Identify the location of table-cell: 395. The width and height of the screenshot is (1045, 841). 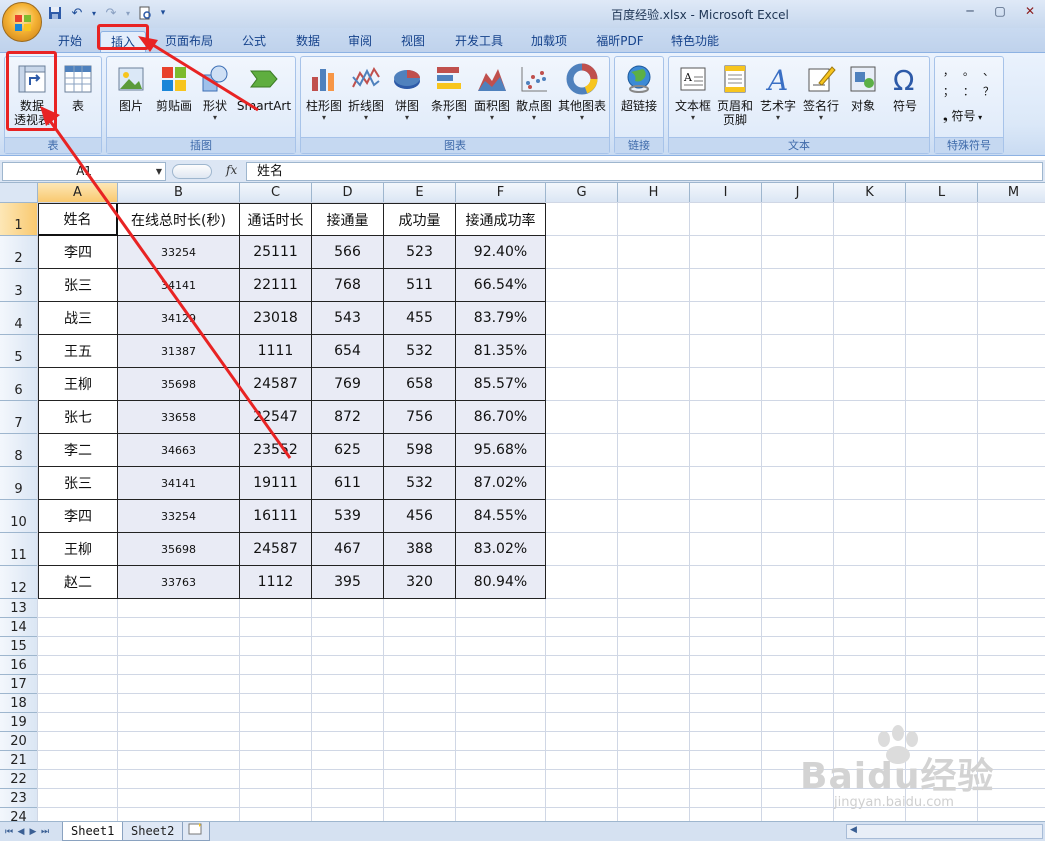
(348, 582).